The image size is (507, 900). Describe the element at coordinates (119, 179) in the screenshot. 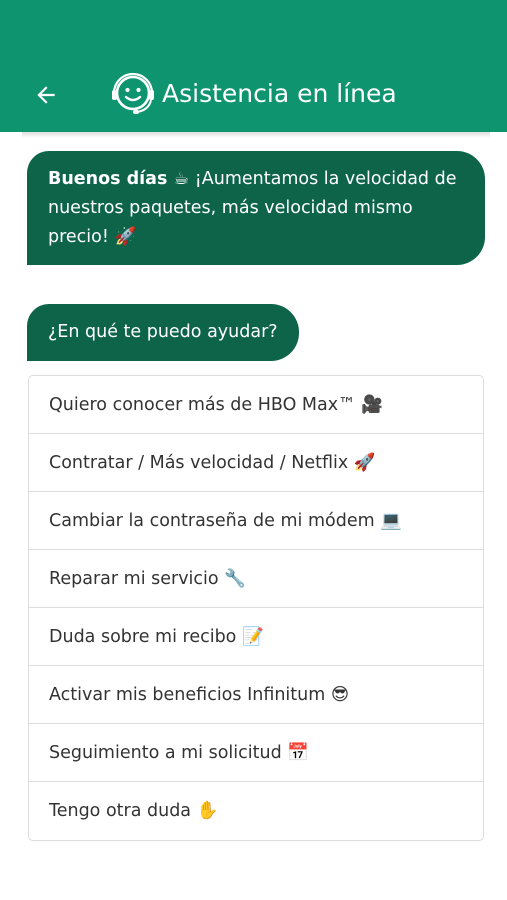

I see `greeting-title: Buenos días ☕` at that location.